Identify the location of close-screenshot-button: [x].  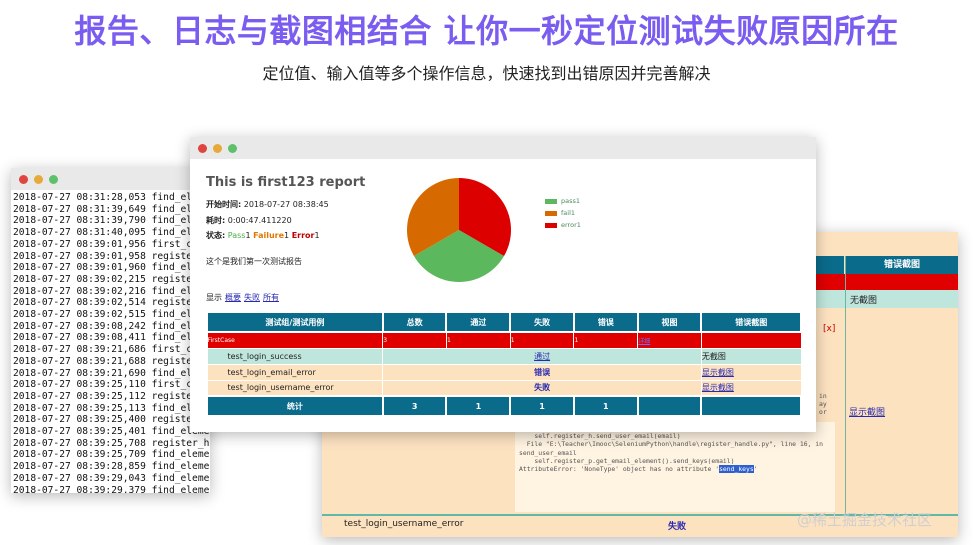
(829, 329).